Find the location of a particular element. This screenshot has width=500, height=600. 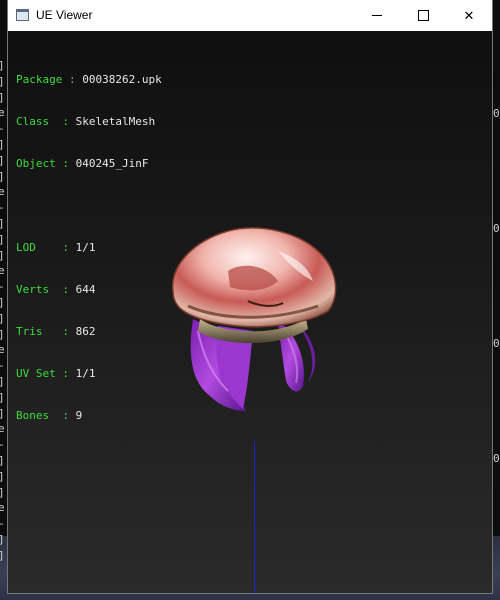

skeletal-mesh-model is located at coordinates (254, 319).